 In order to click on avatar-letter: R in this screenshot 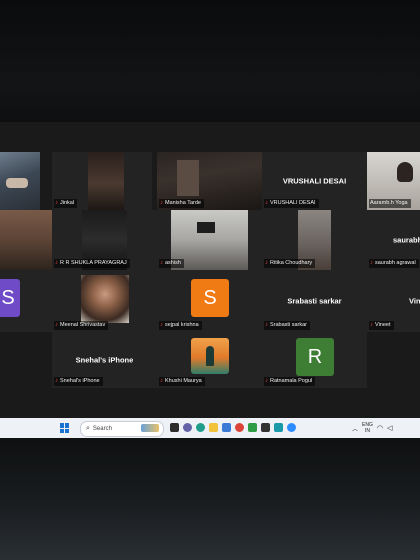, I will do `click(315, 356)`.